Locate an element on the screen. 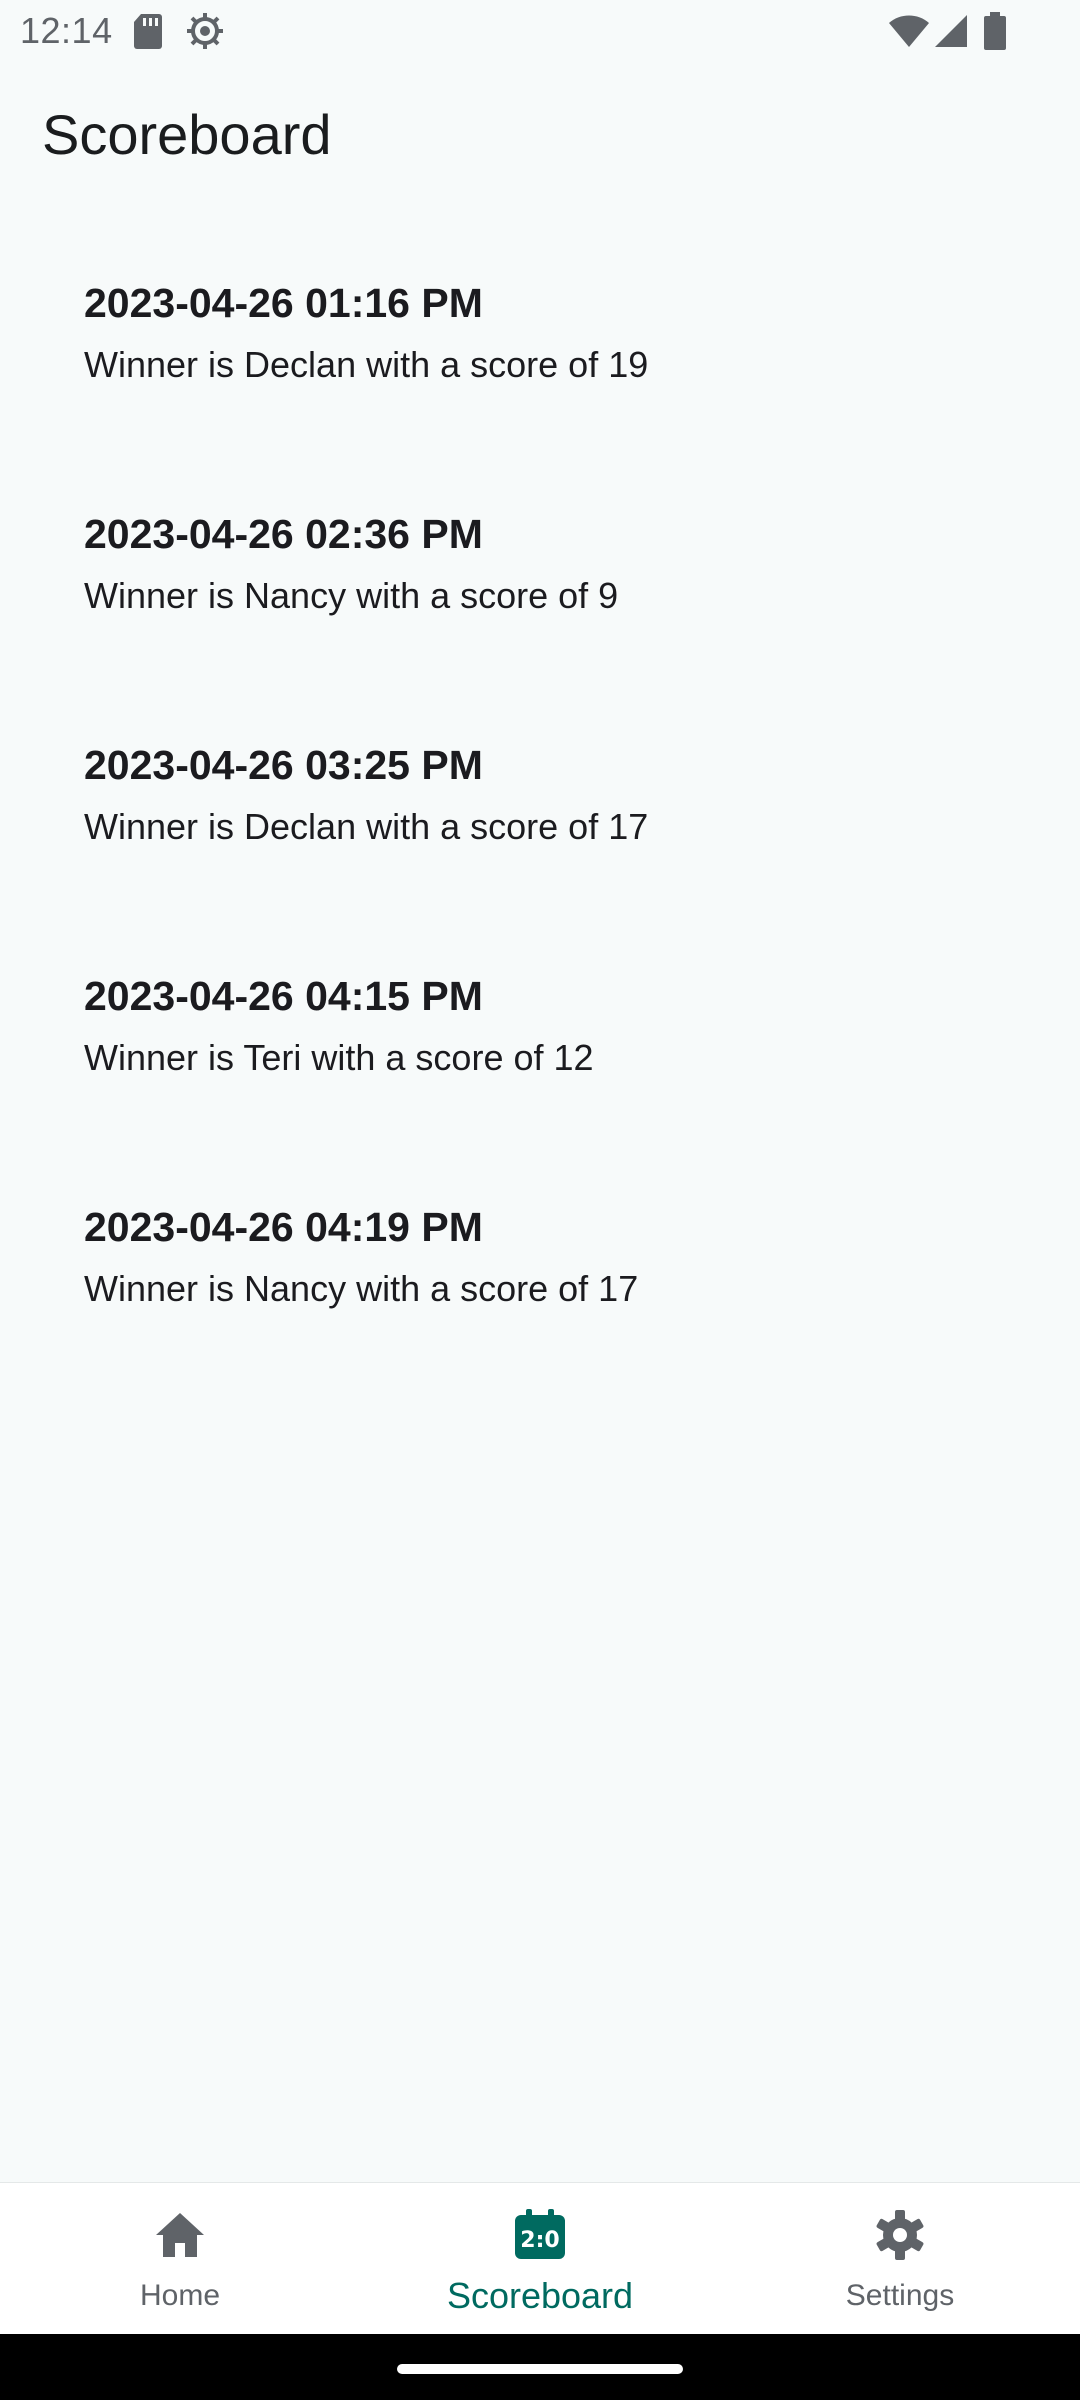  game-datetime: 2023-04-26 04:19 PM is located at coordinates (283, 1227).